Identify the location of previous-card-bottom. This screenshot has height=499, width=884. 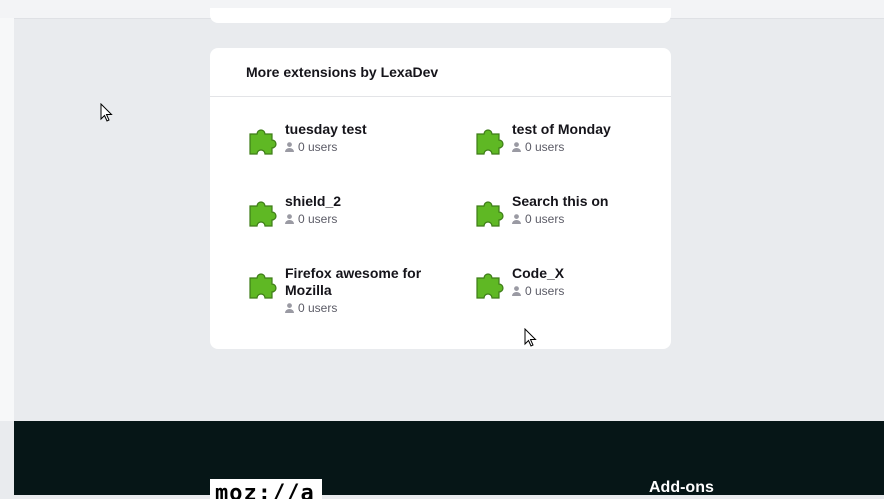
(440, 15).